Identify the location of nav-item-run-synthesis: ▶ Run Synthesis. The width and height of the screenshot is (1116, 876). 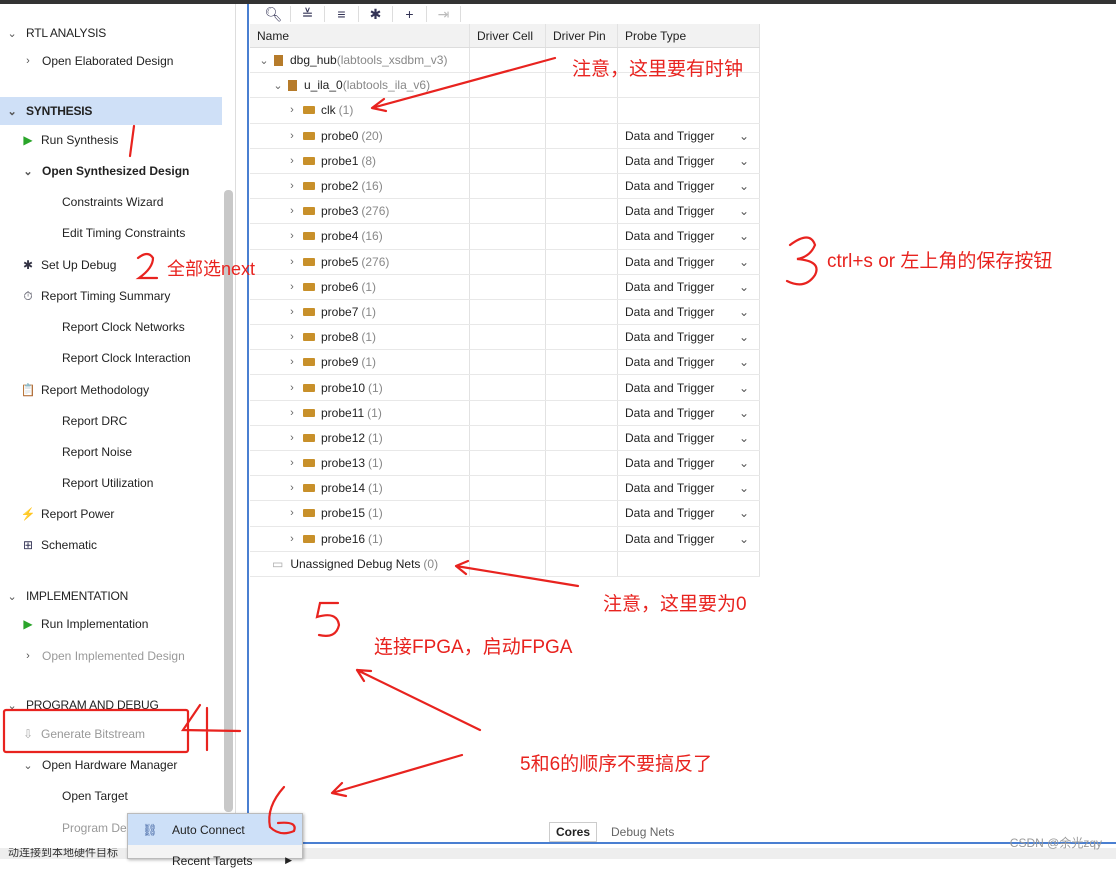
(111, 140).